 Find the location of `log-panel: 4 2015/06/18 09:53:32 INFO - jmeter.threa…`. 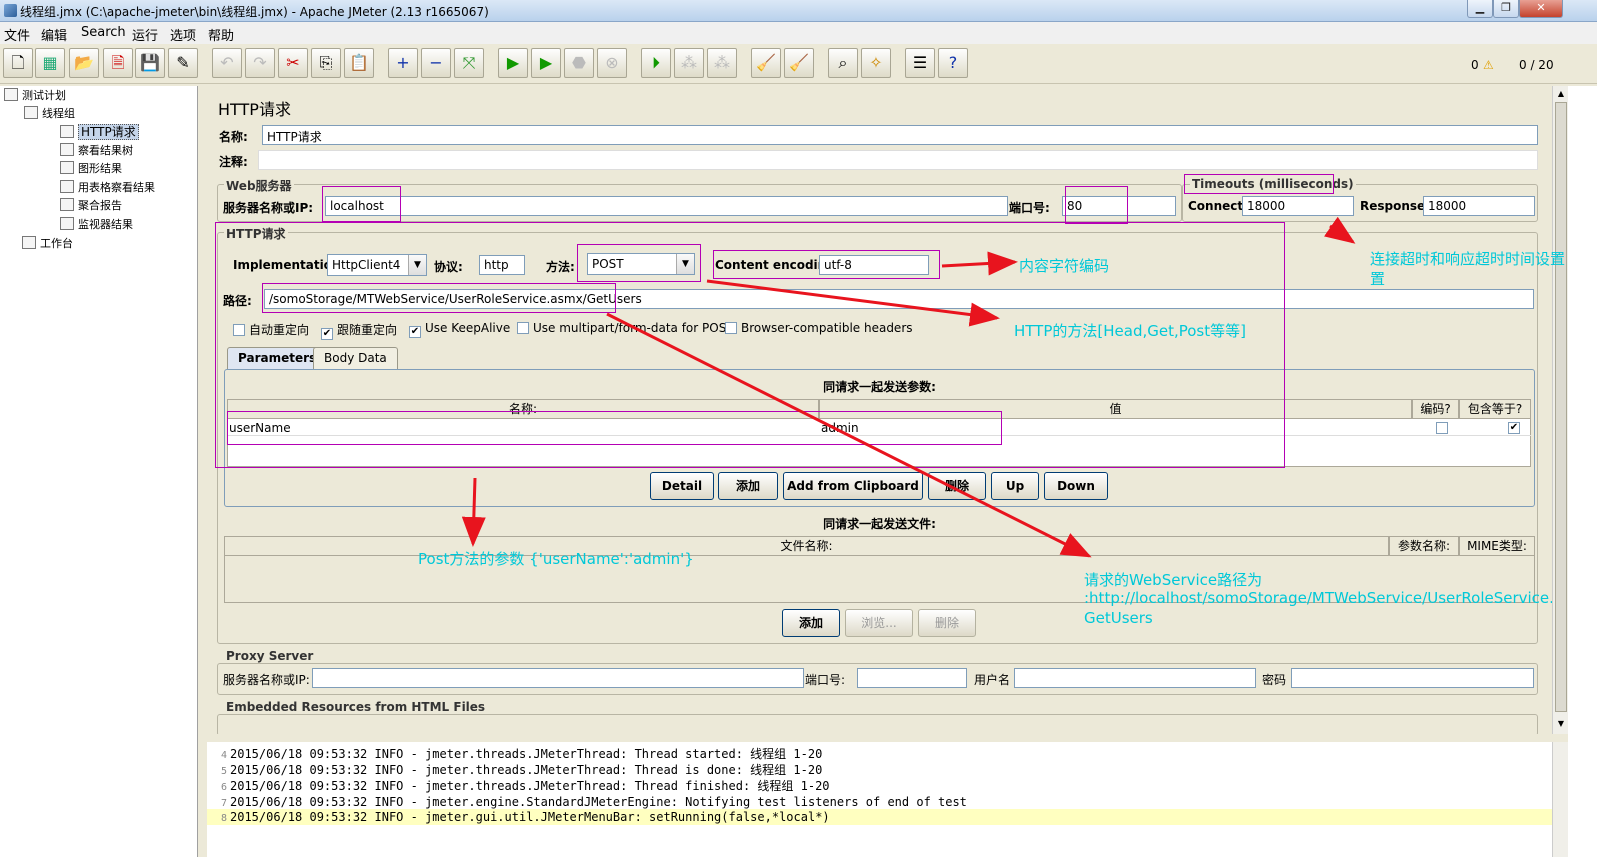

log-panel: 4 2015/06/18 09:53:32 INFO - jmeter.threa… is located at coordinates (879, 799).